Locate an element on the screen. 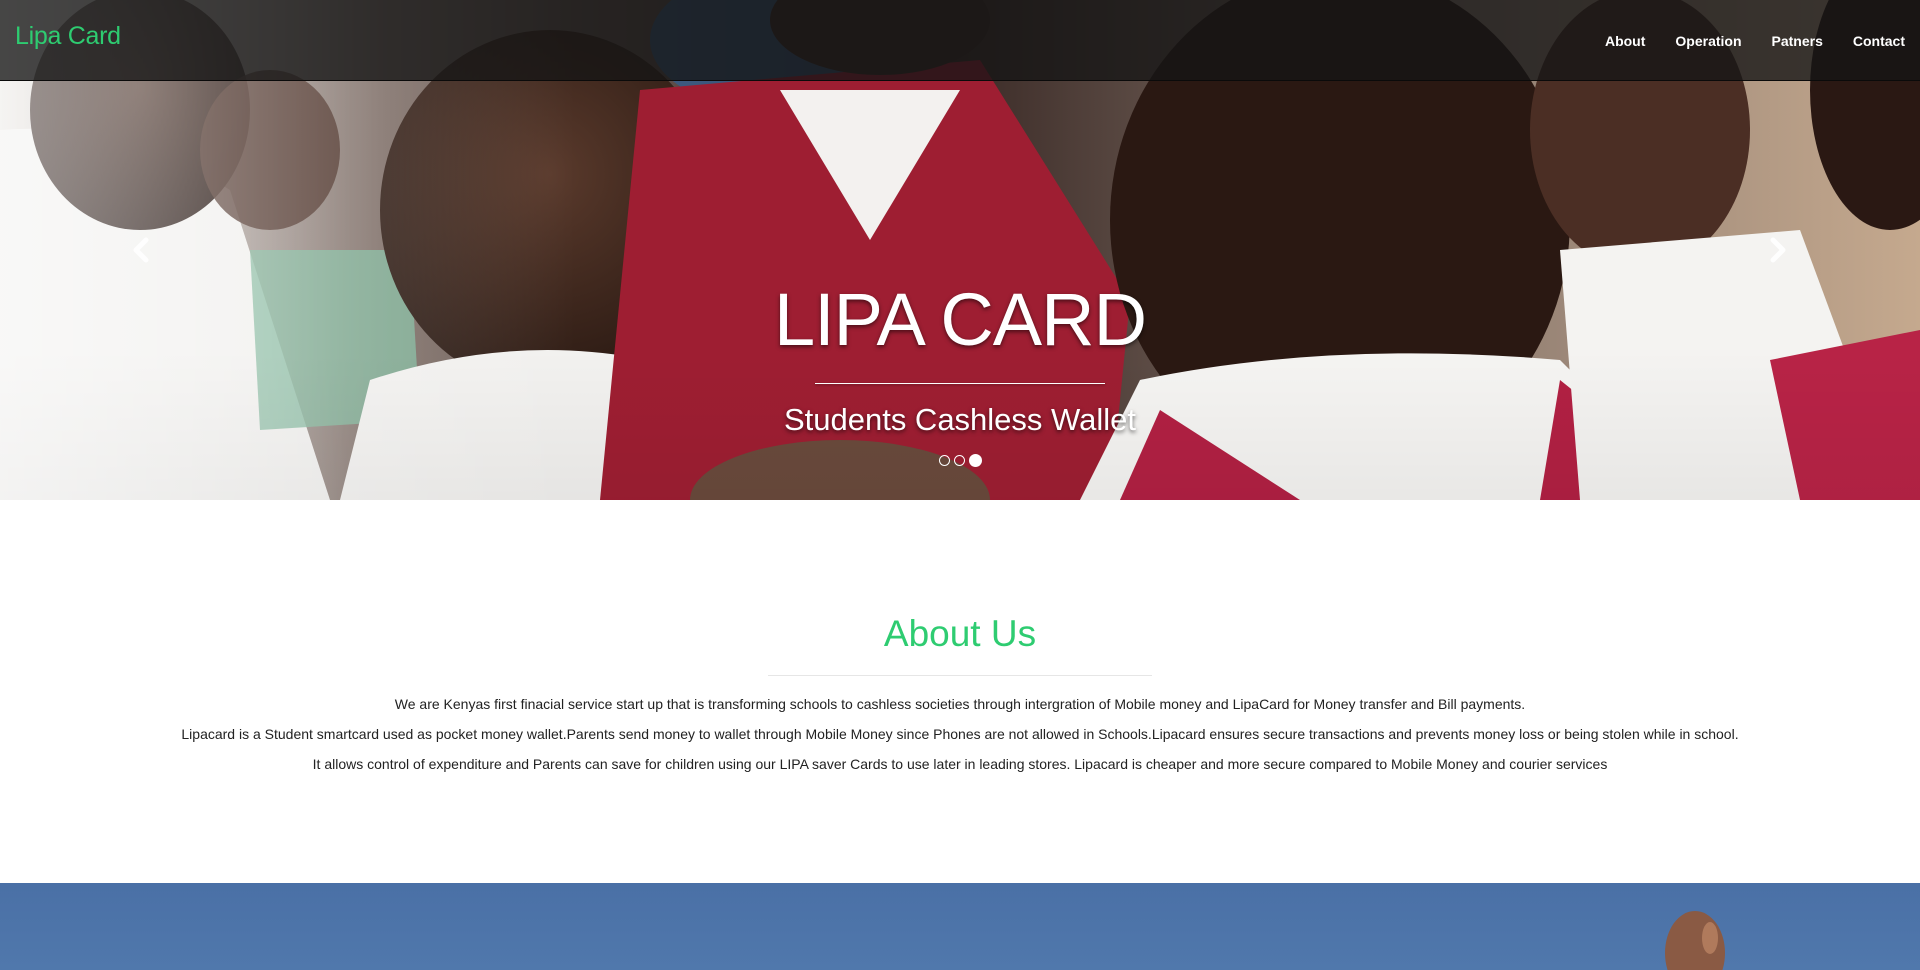 This screenshot has height=970, width=1920. chevron-right-icon is located at coordinates (1778, 250).